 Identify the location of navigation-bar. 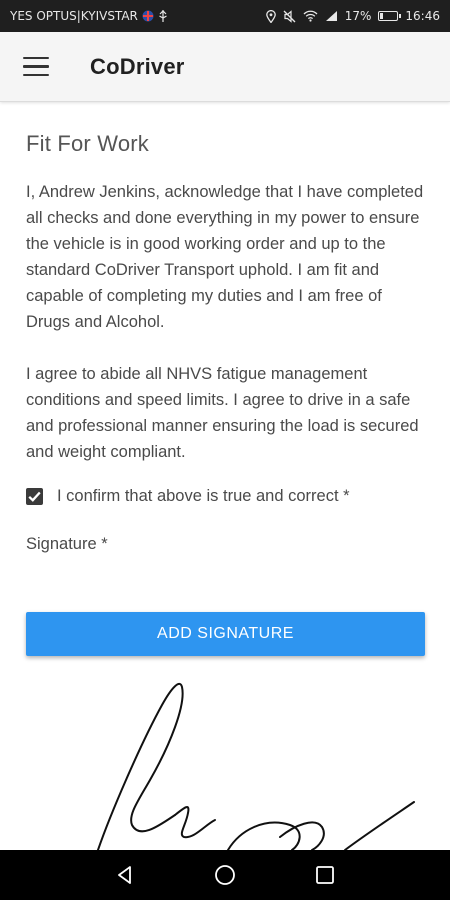
(225, 875).